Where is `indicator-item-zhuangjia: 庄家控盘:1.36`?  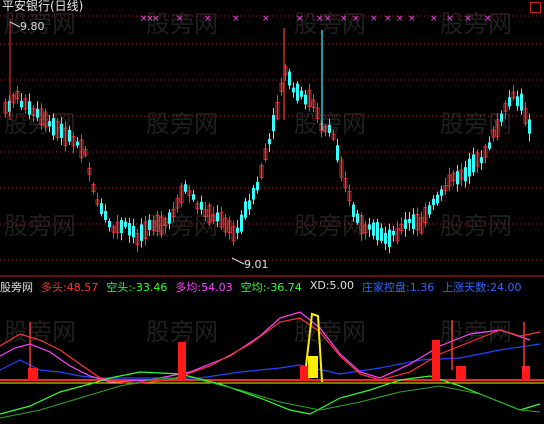 indicator-item-zhuangjia: 庄家控盘:1.36 is located at coordinates (398, 287).